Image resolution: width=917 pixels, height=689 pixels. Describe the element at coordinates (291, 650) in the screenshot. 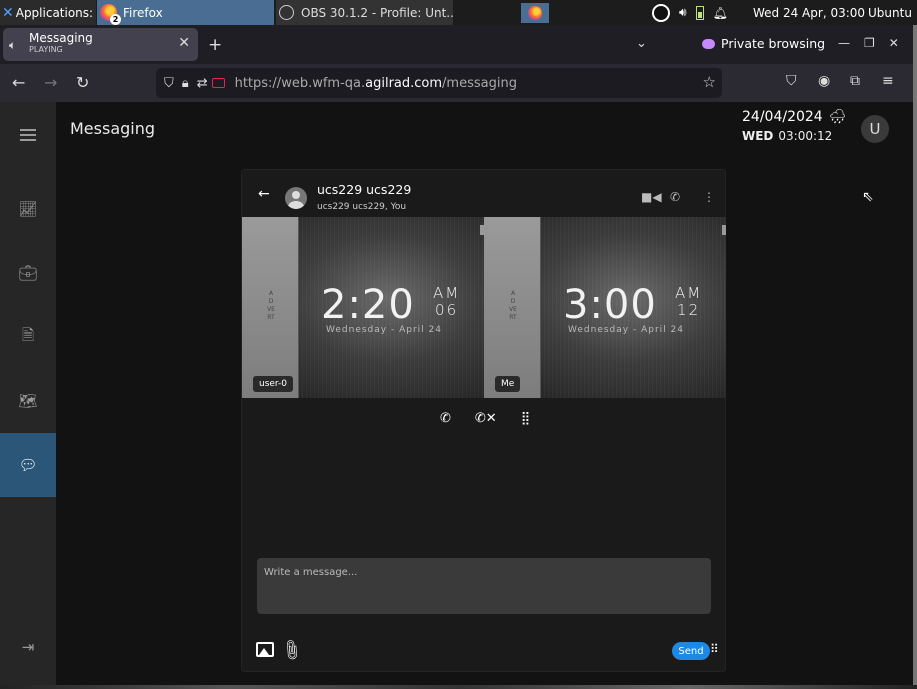

I see `attachment-icon: 📎︎` at that location.